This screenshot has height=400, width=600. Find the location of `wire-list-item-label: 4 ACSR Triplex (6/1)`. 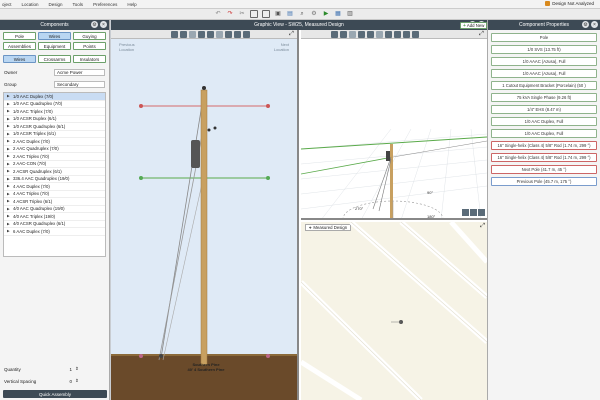

wire-list-item-label: 4 ACSR Triplex (6/1) is located at coordinates (33, 201).